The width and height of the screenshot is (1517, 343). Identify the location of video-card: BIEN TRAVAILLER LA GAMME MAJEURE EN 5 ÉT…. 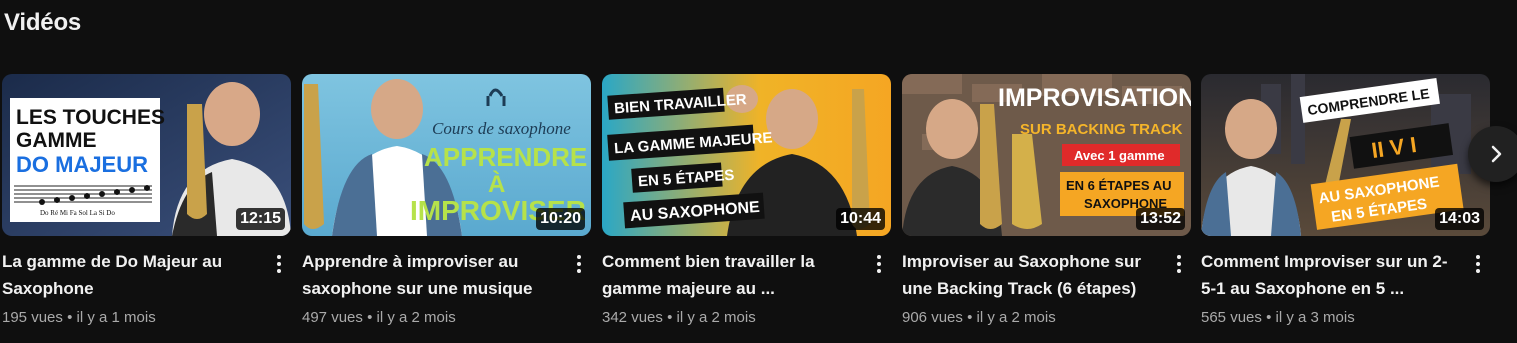
(746, 205).